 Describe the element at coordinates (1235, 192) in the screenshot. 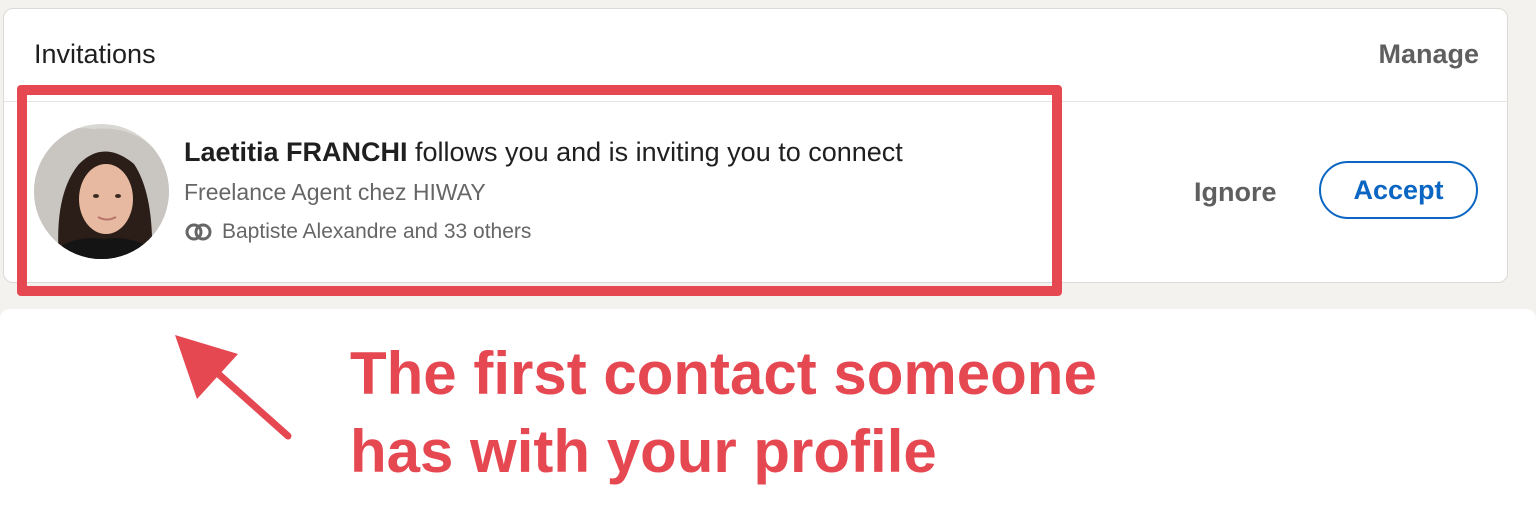

I see `ignore-button: Ignore` at that location.